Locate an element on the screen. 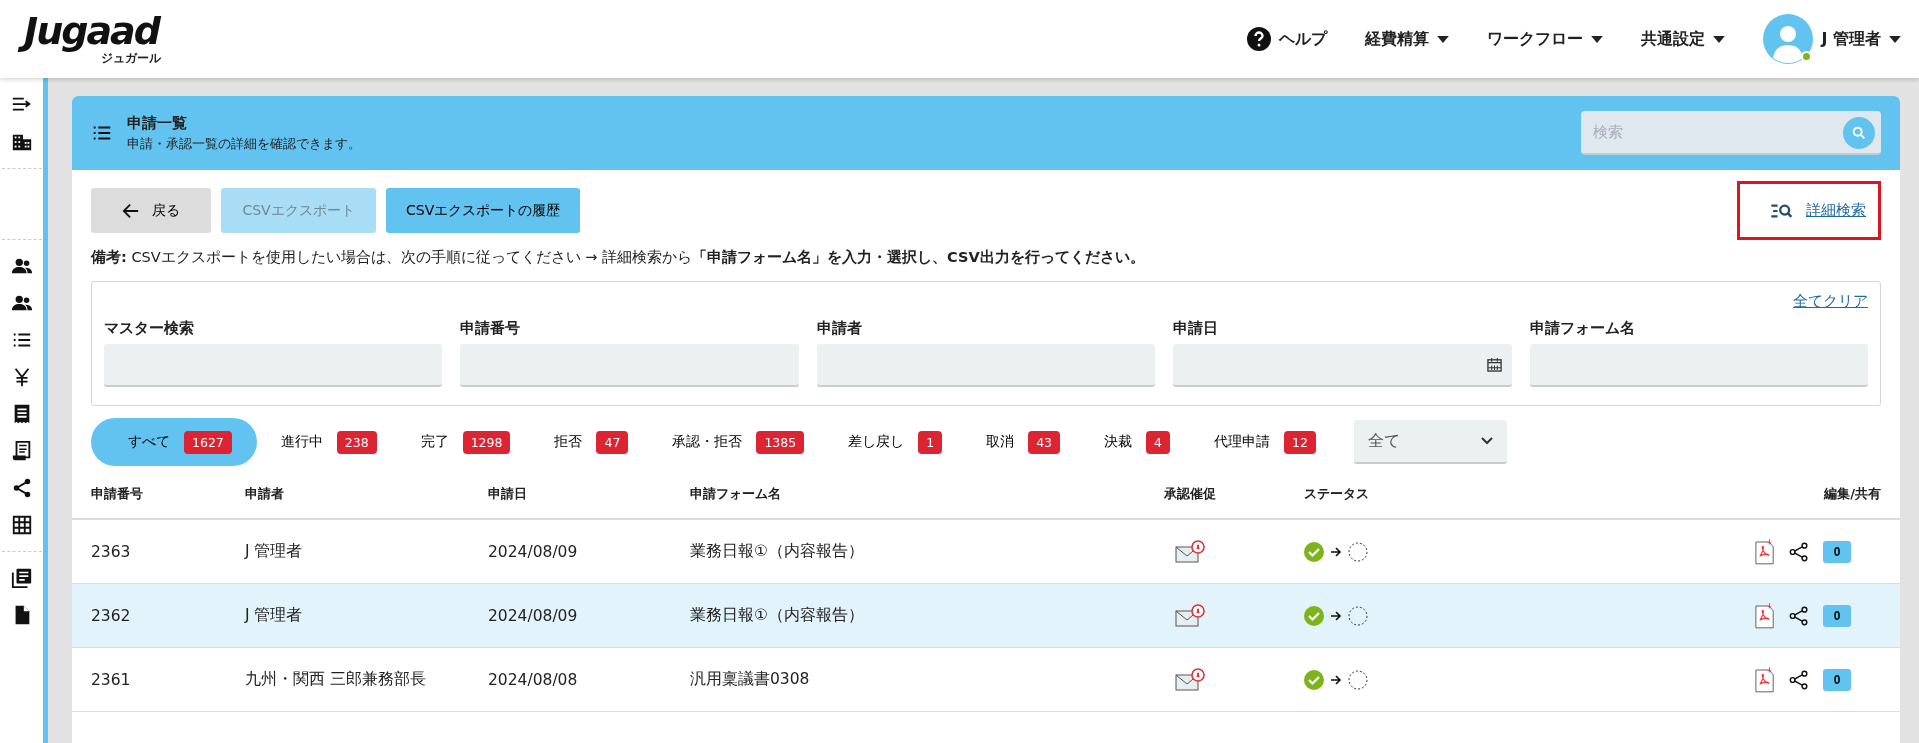 This screenshot has width=1919, height=743. column-header: 申請フォーム名 is located at coordinates (736, 494).